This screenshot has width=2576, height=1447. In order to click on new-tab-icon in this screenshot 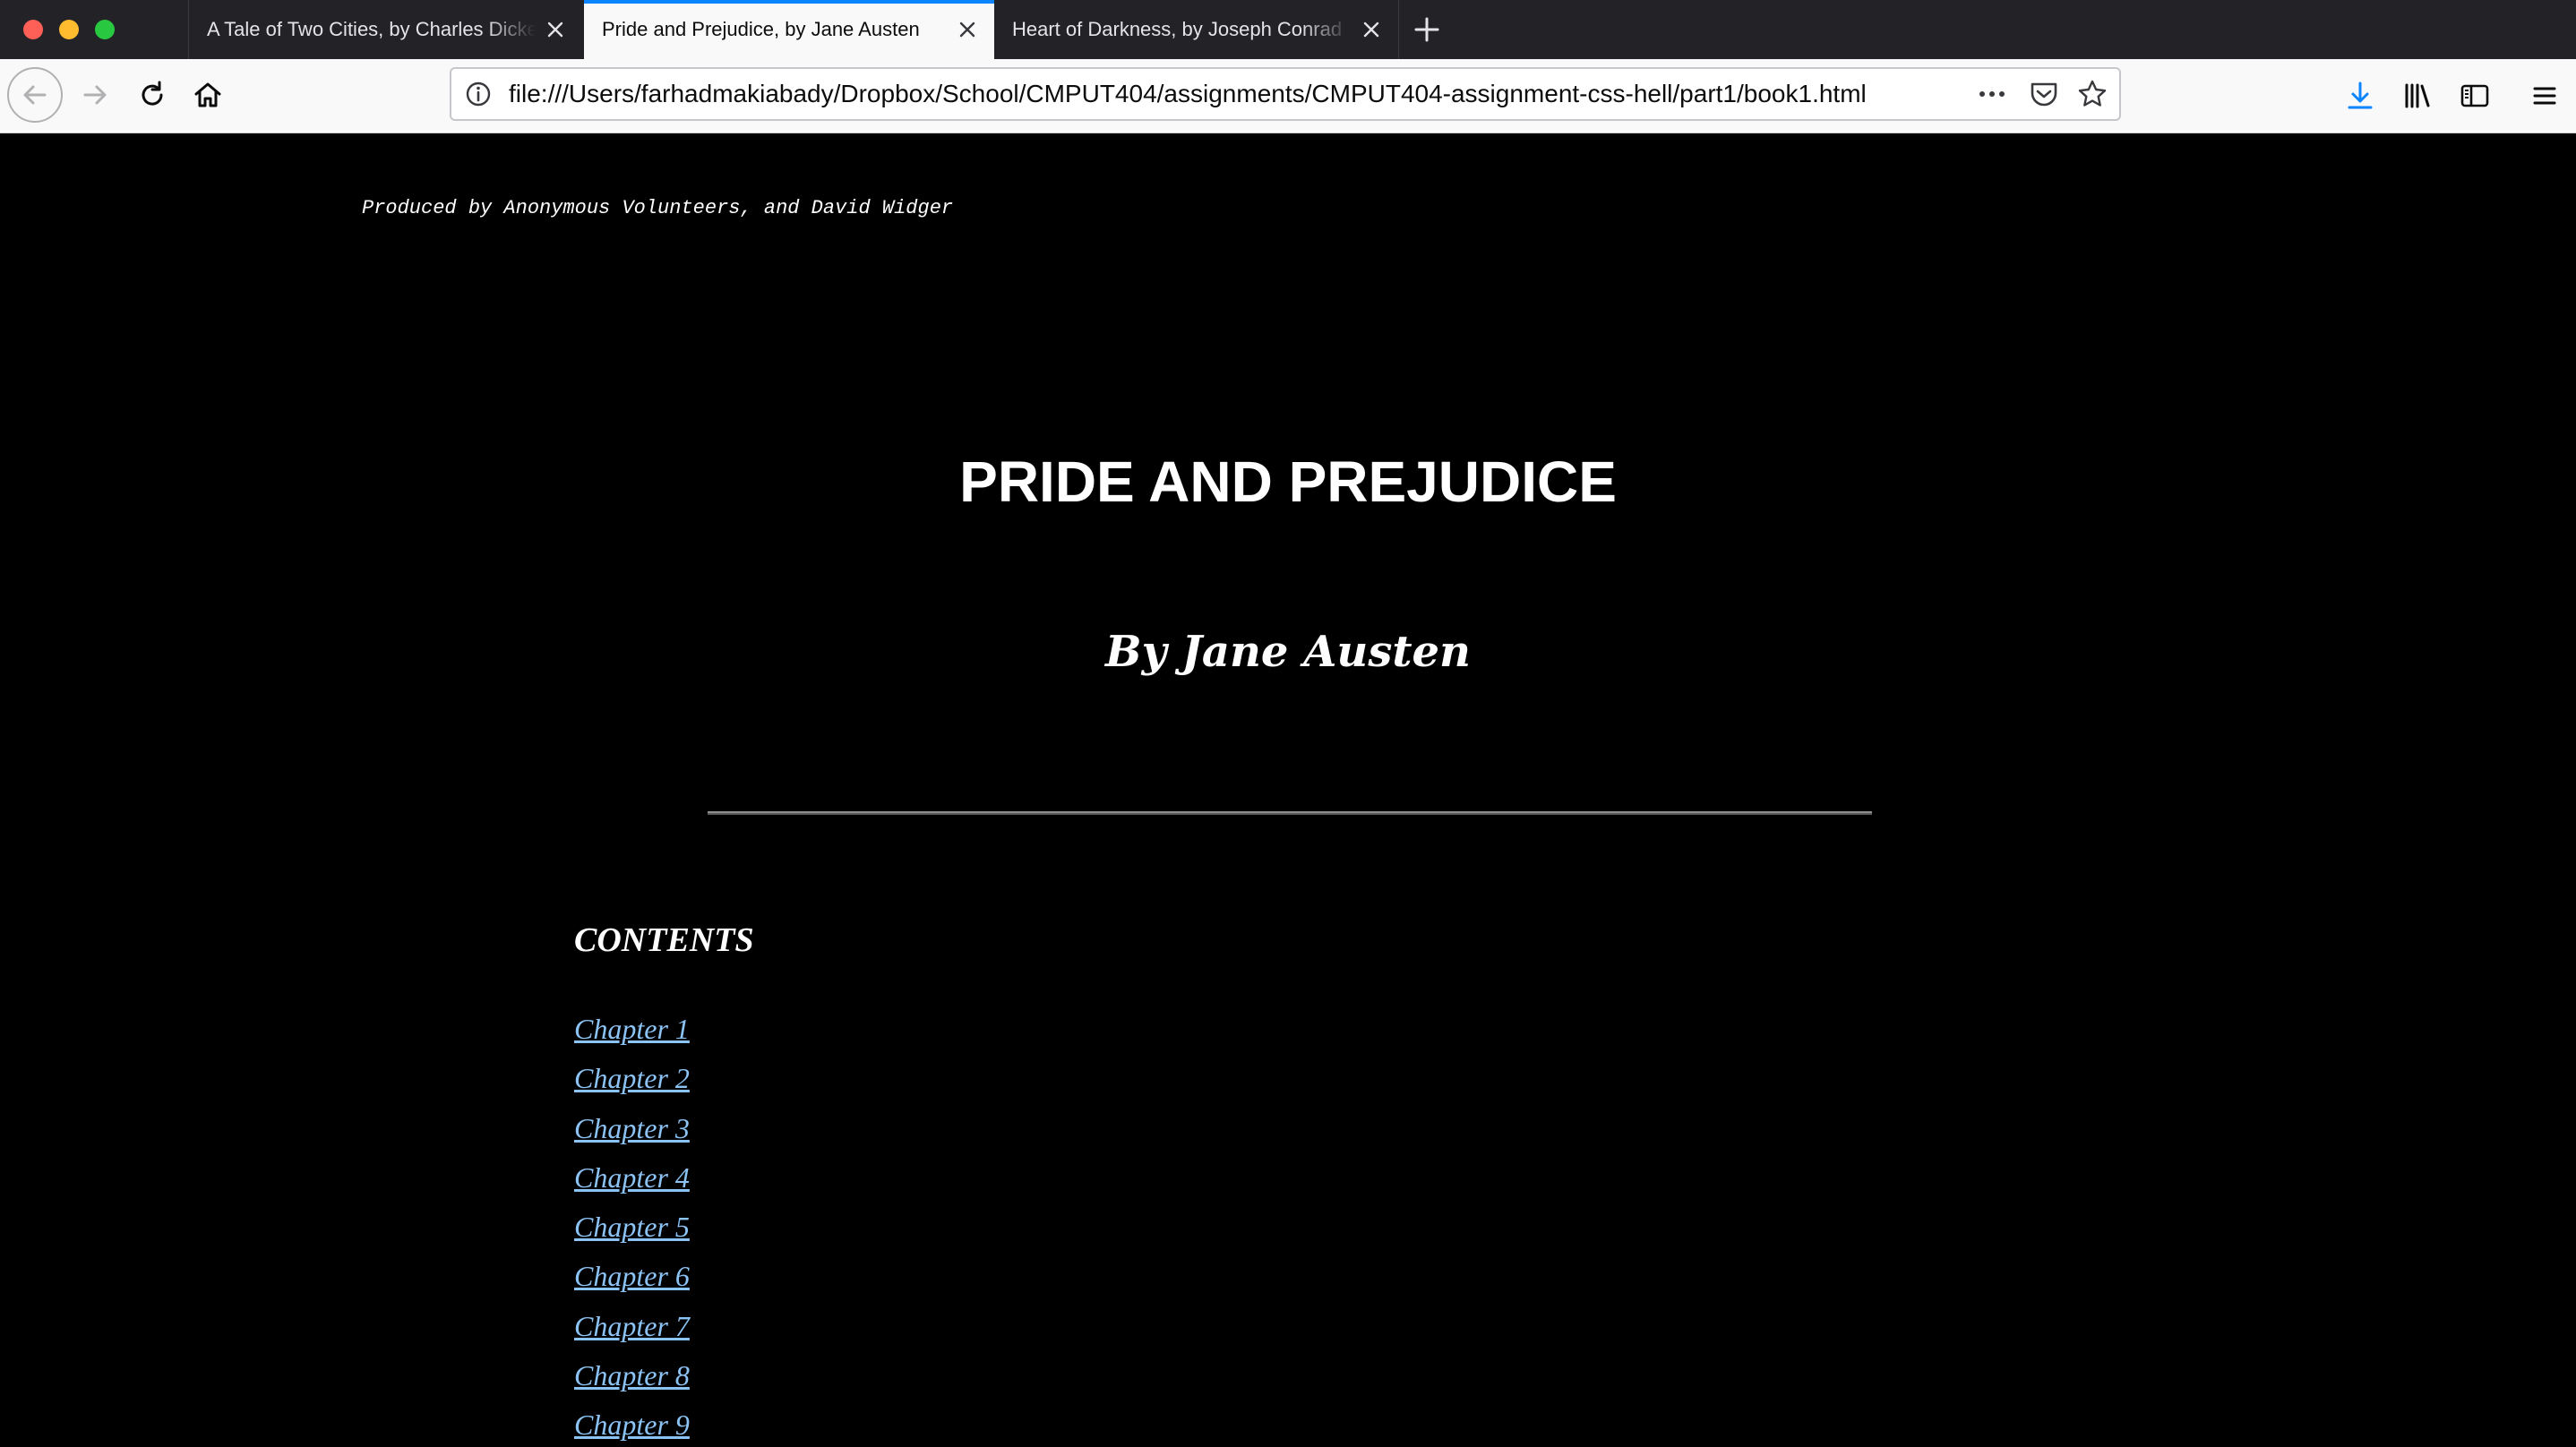, I will do `click(1426, 29)`.